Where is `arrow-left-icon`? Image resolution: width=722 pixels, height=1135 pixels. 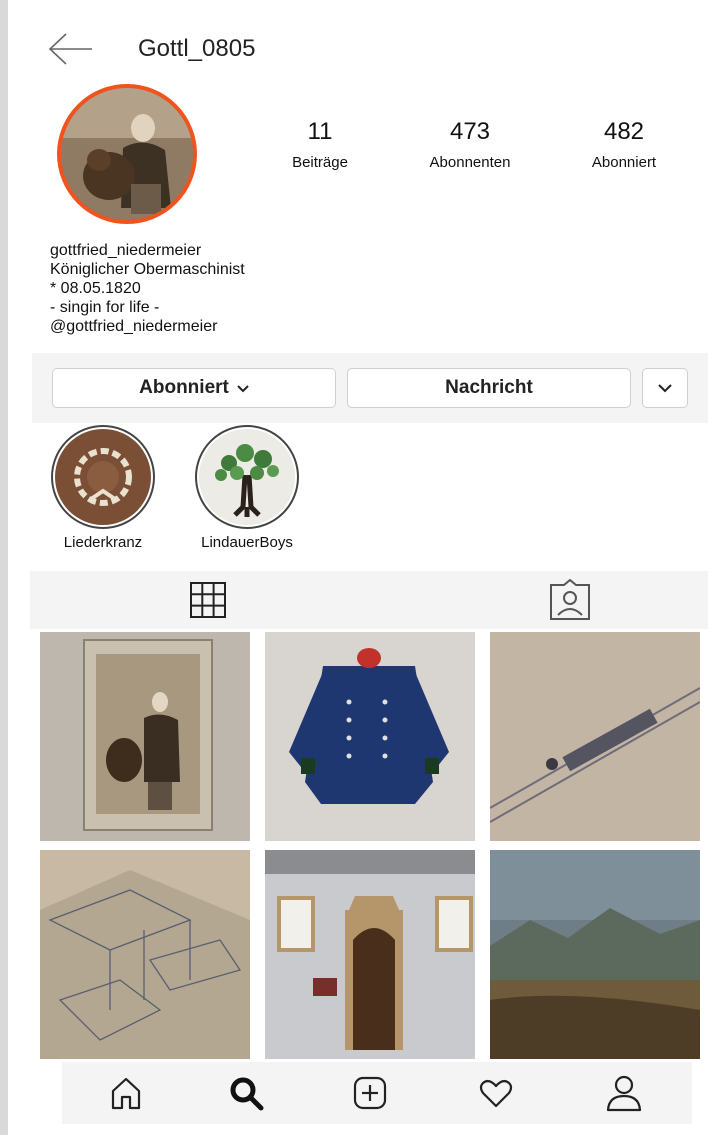 arrow-left-icon is located at coordinates (71, 49).